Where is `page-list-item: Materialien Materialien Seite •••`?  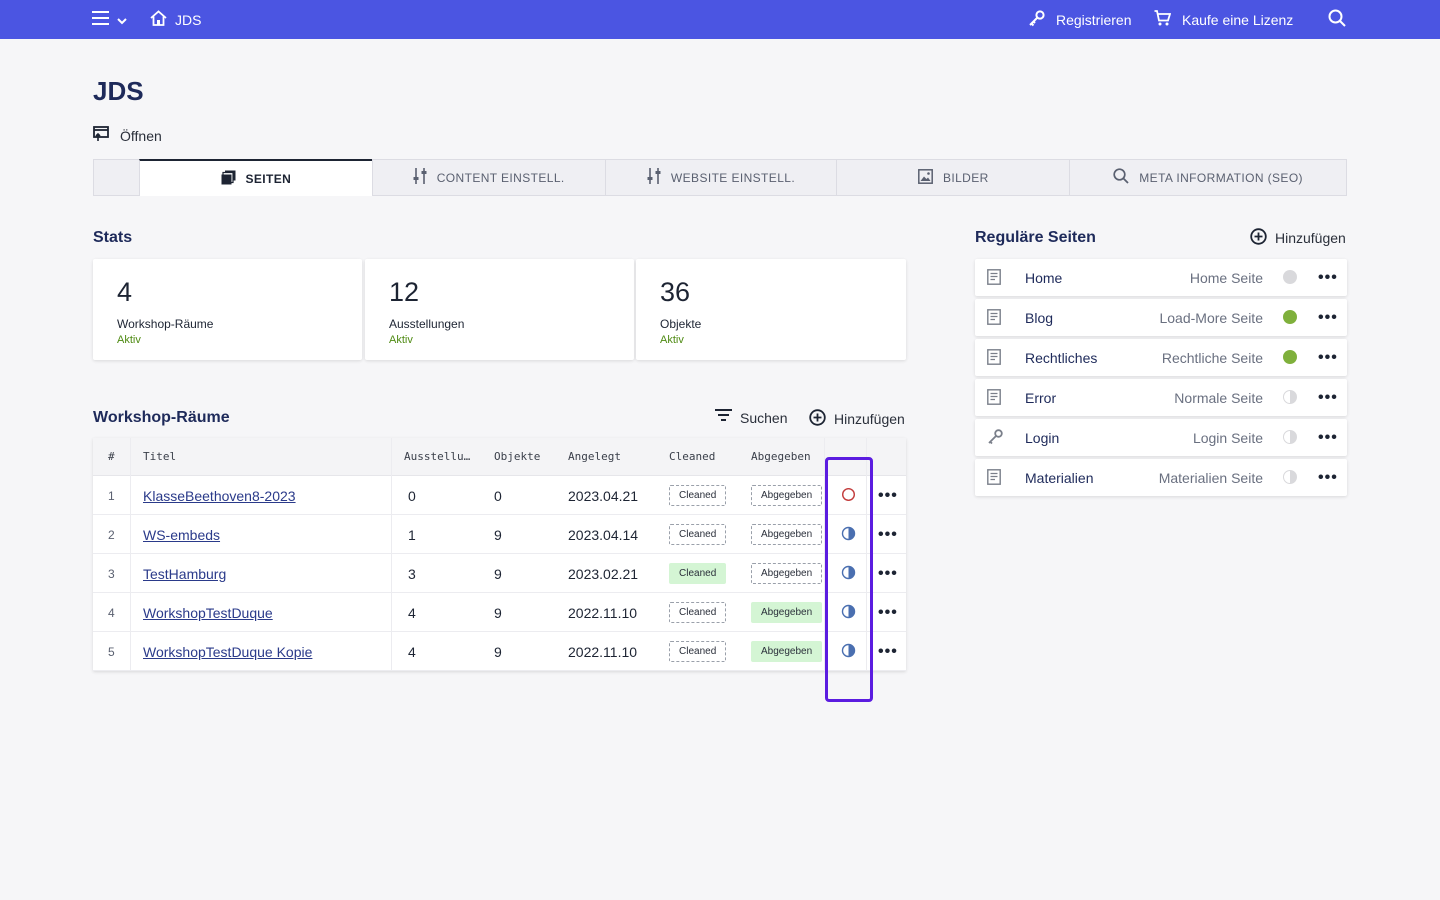
page-list-item: Materialien Materialien Seite ••• is located at coordinates (1161, 477).